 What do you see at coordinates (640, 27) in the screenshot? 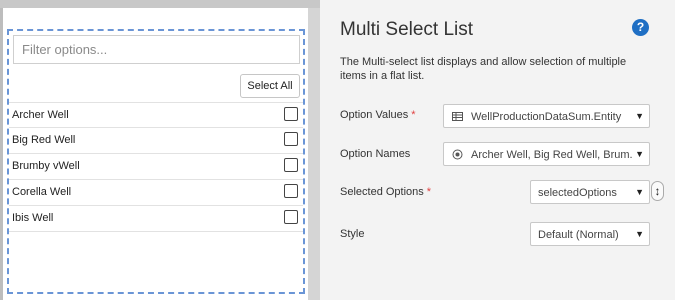
I see `help-icon: ?` at bounding box center [640, 27].